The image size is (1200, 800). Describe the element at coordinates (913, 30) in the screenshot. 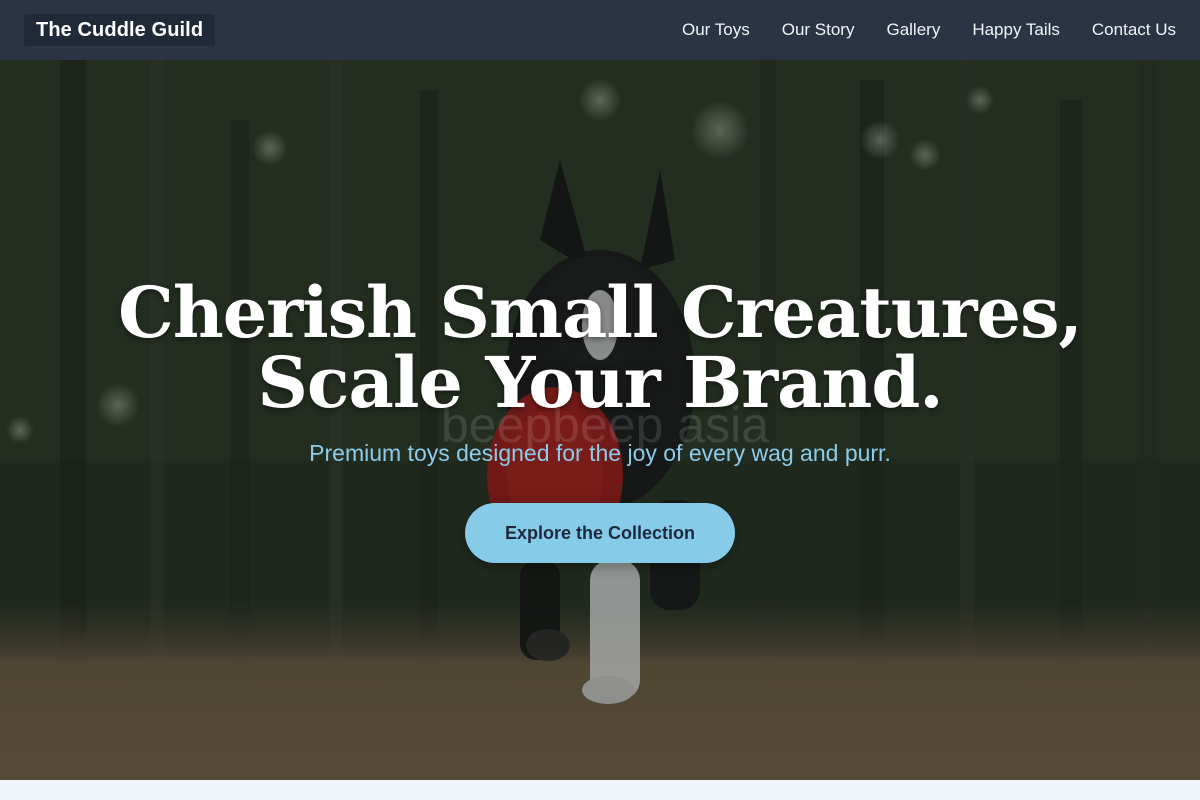

I see `nav-link-gallery: Gallery` at that location.